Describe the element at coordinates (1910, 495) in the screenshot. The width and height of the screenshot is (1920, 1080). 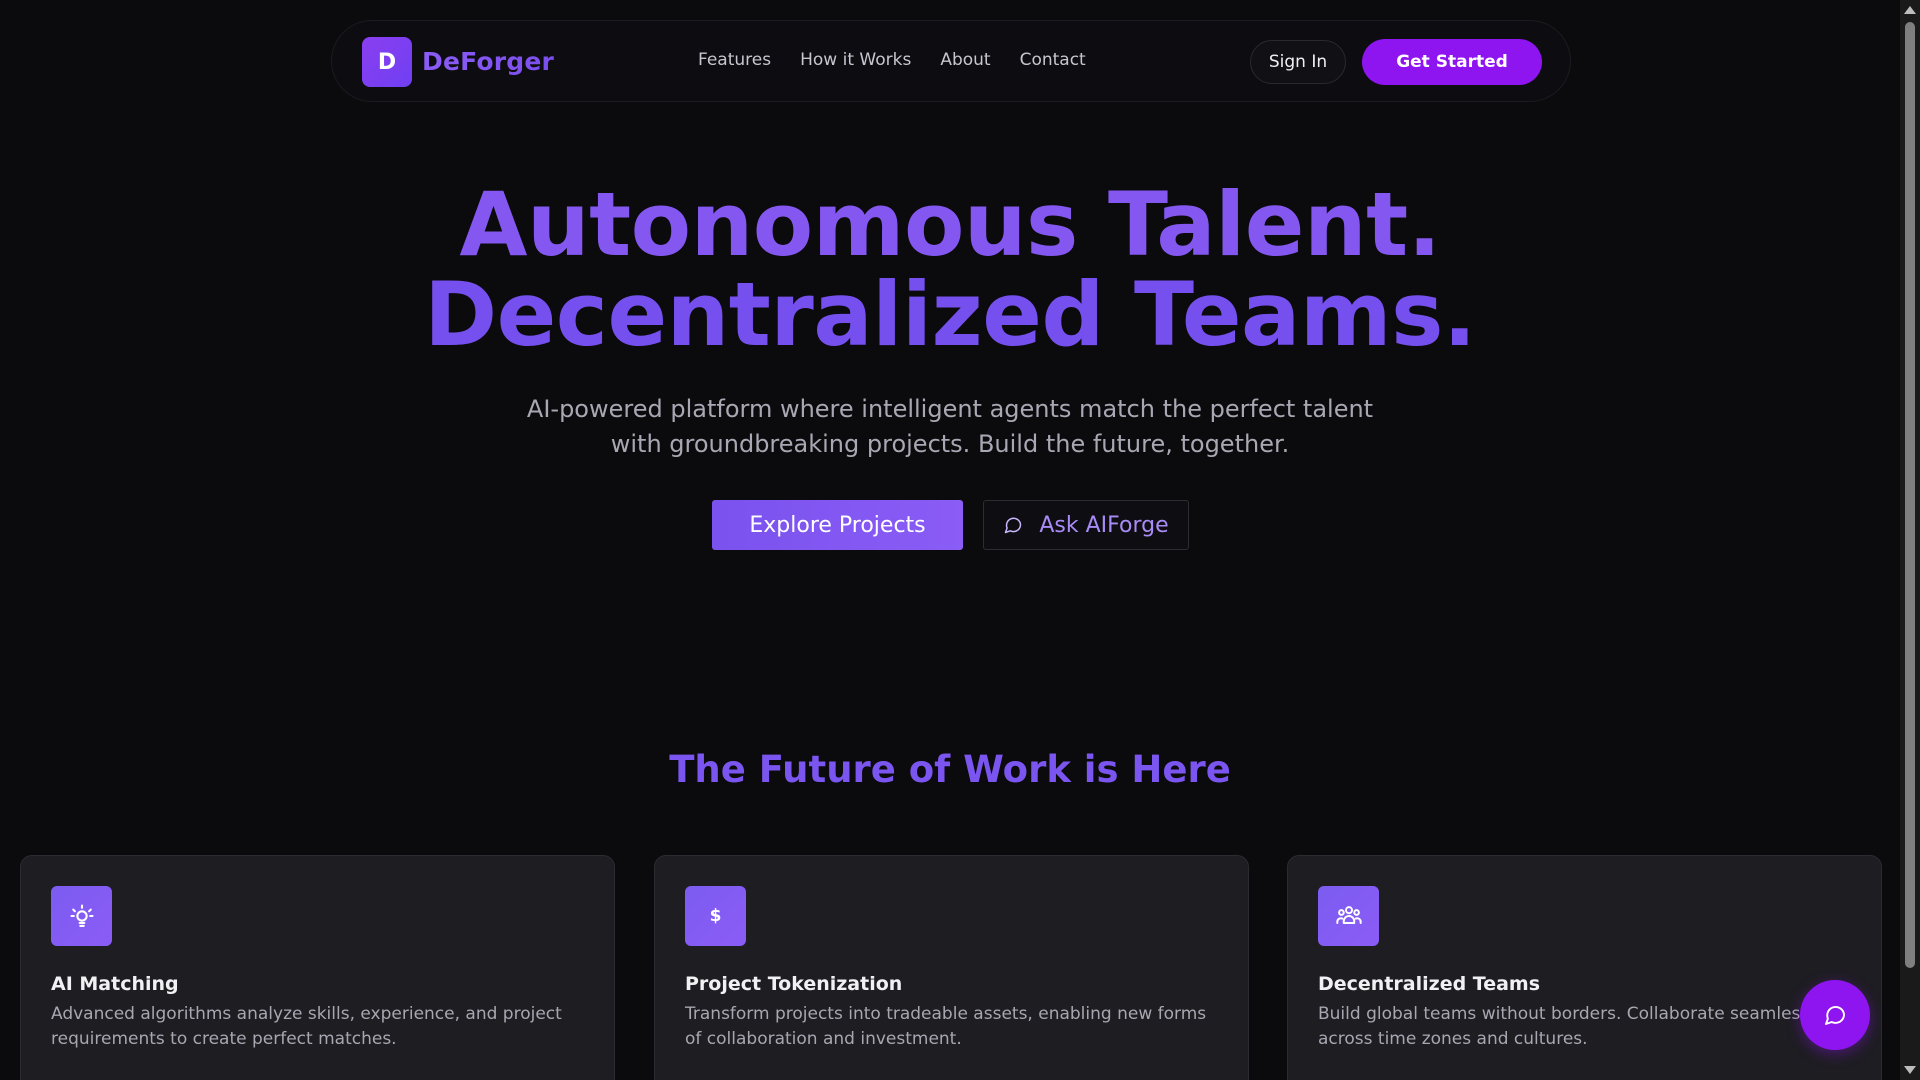
I see `scrollbar-thumb` at that location.